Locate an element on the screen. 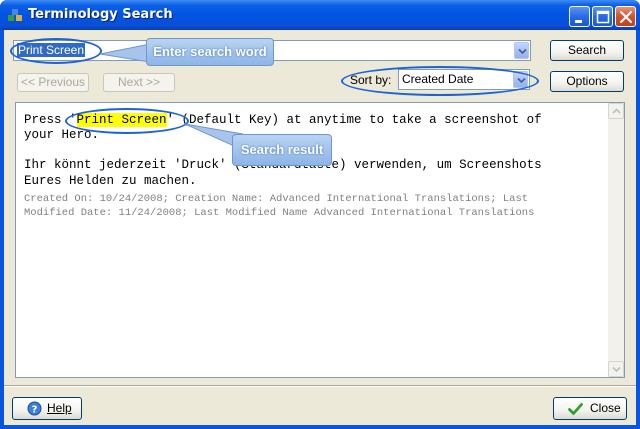  chevron-up-icon is located at coordinates (616, 111).